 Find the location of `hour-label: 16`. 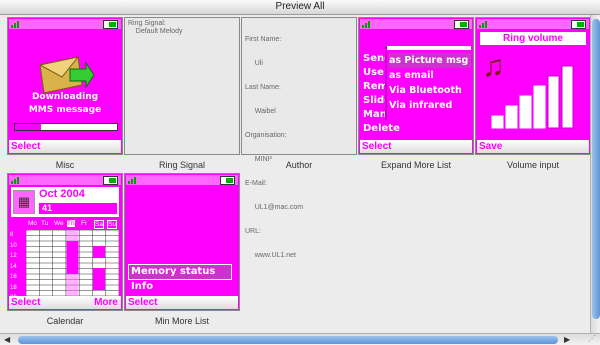

hour-label: 16 is located at coordinates (13, 277).